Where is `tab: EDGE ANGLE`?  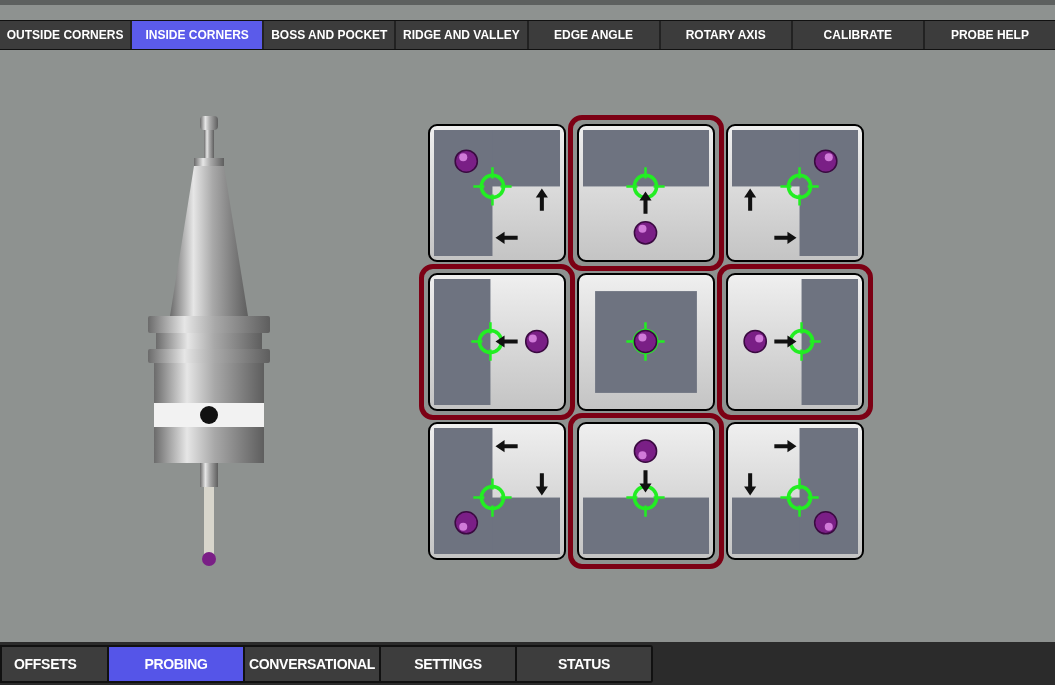 tab: EDGE ANGLE is located at coordinates (593, 35).